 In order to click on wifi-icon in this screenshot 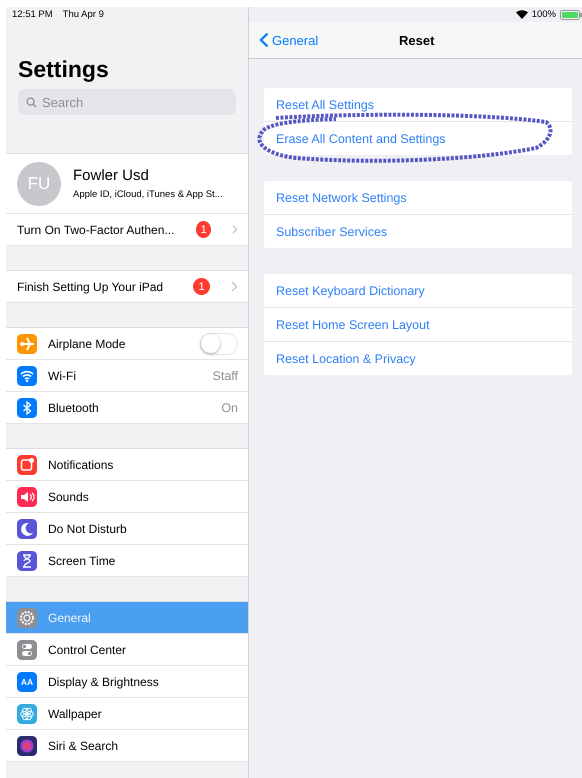, I will do `click(522, 14)`.